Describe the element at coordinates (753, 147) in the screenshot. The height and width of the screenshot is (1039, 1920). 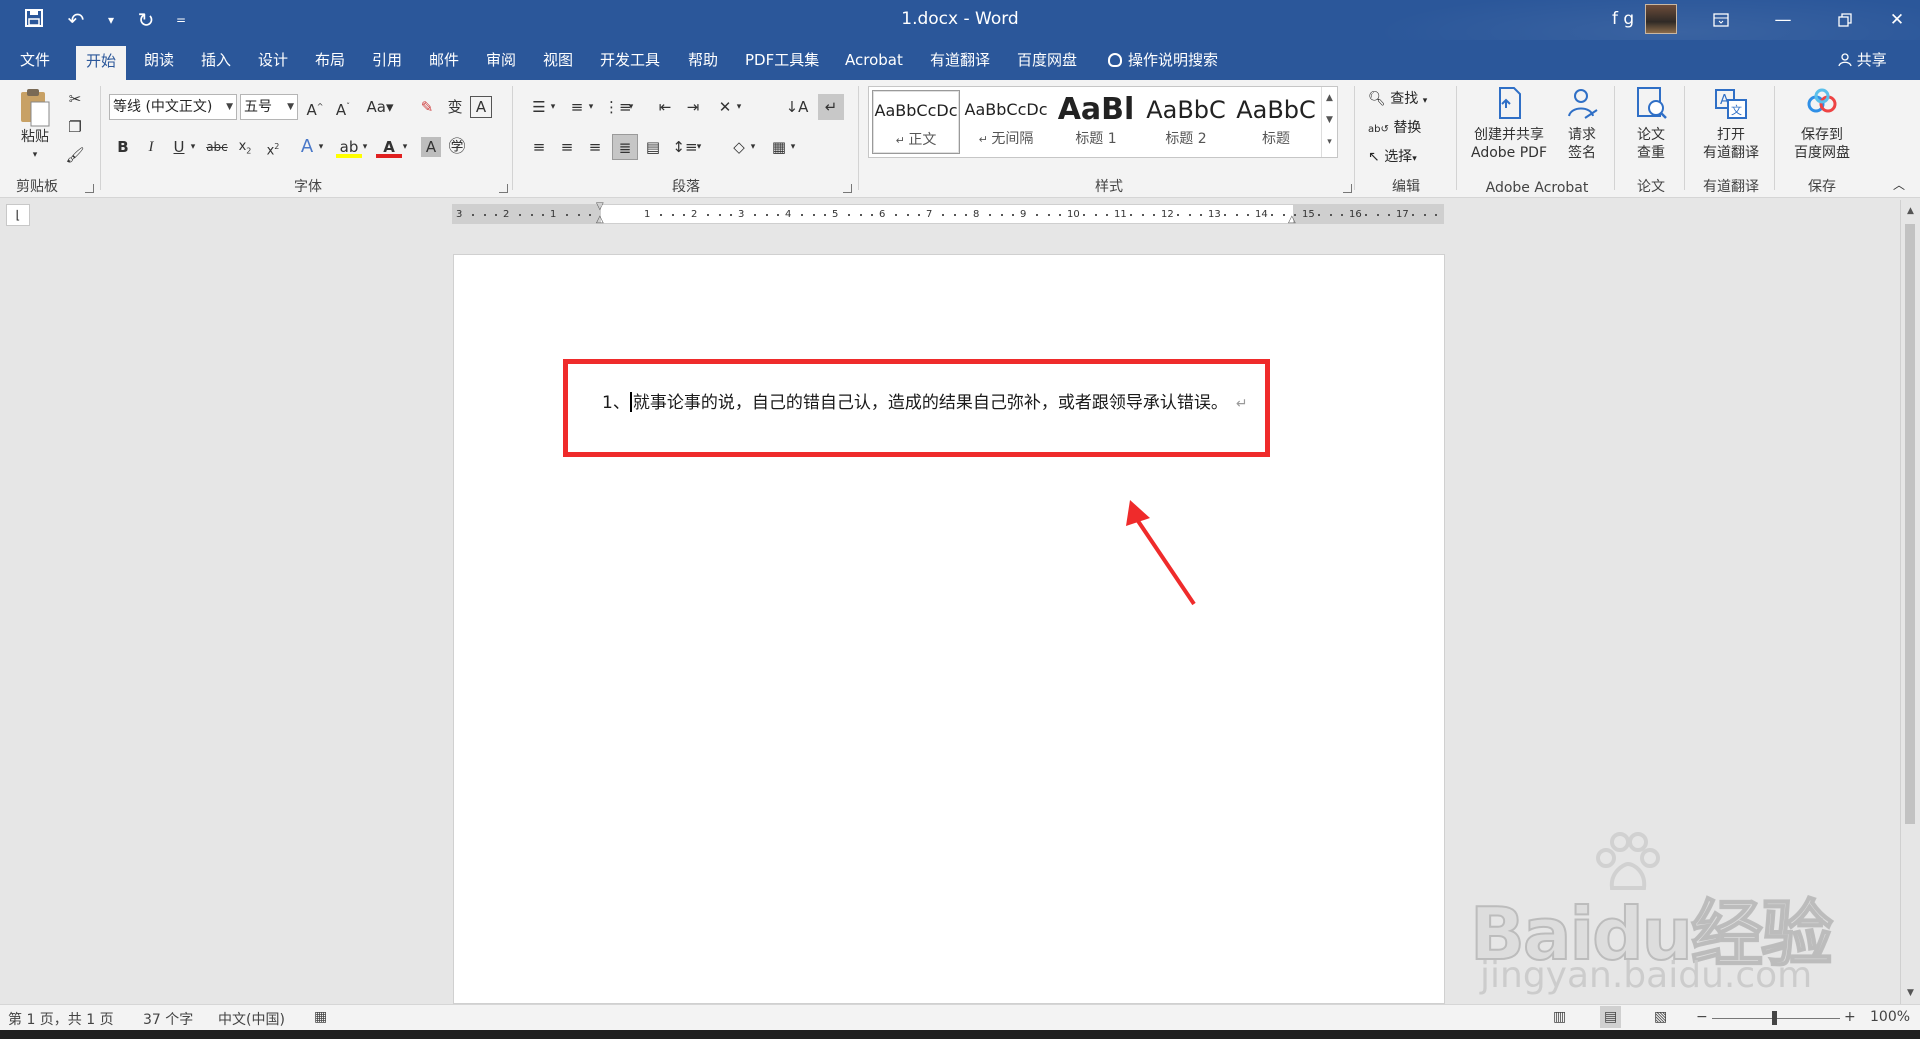
I see `shading-dropdown-icon: ▾` at that location.